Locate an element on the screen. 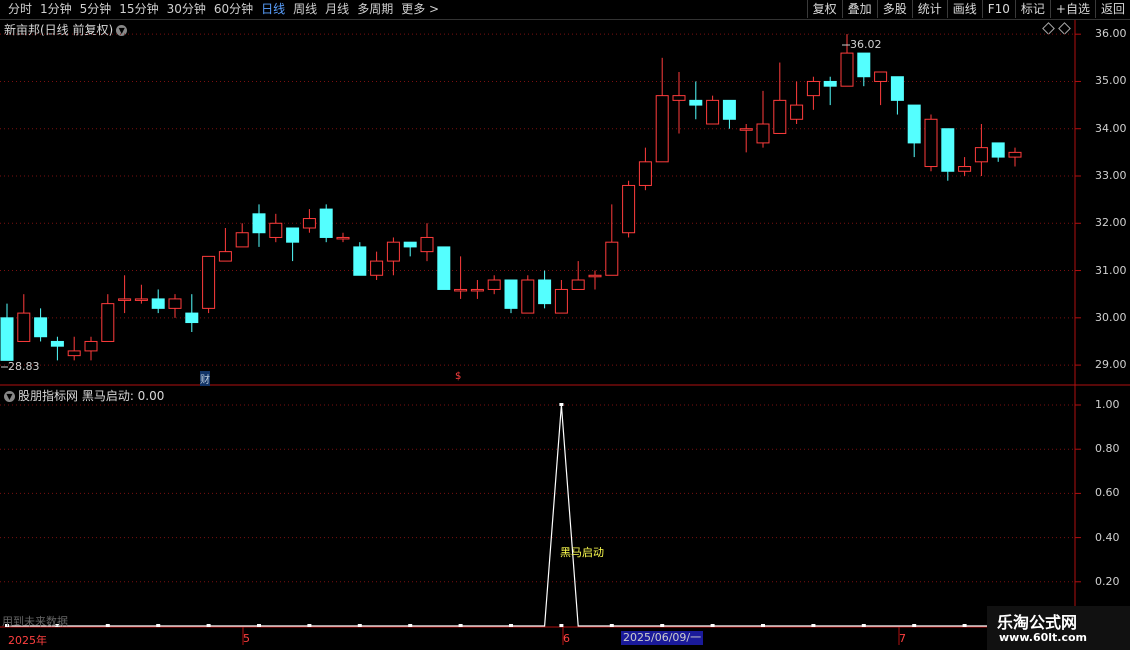  price-high-label: 36.02 is located at coordinates (866, 44).